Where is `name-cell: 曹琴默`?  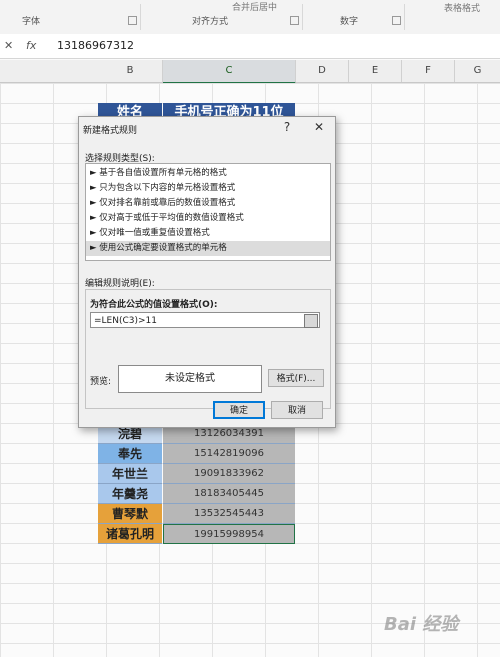
name-cell: 曹琴默 is located at coordinates (130, 514).